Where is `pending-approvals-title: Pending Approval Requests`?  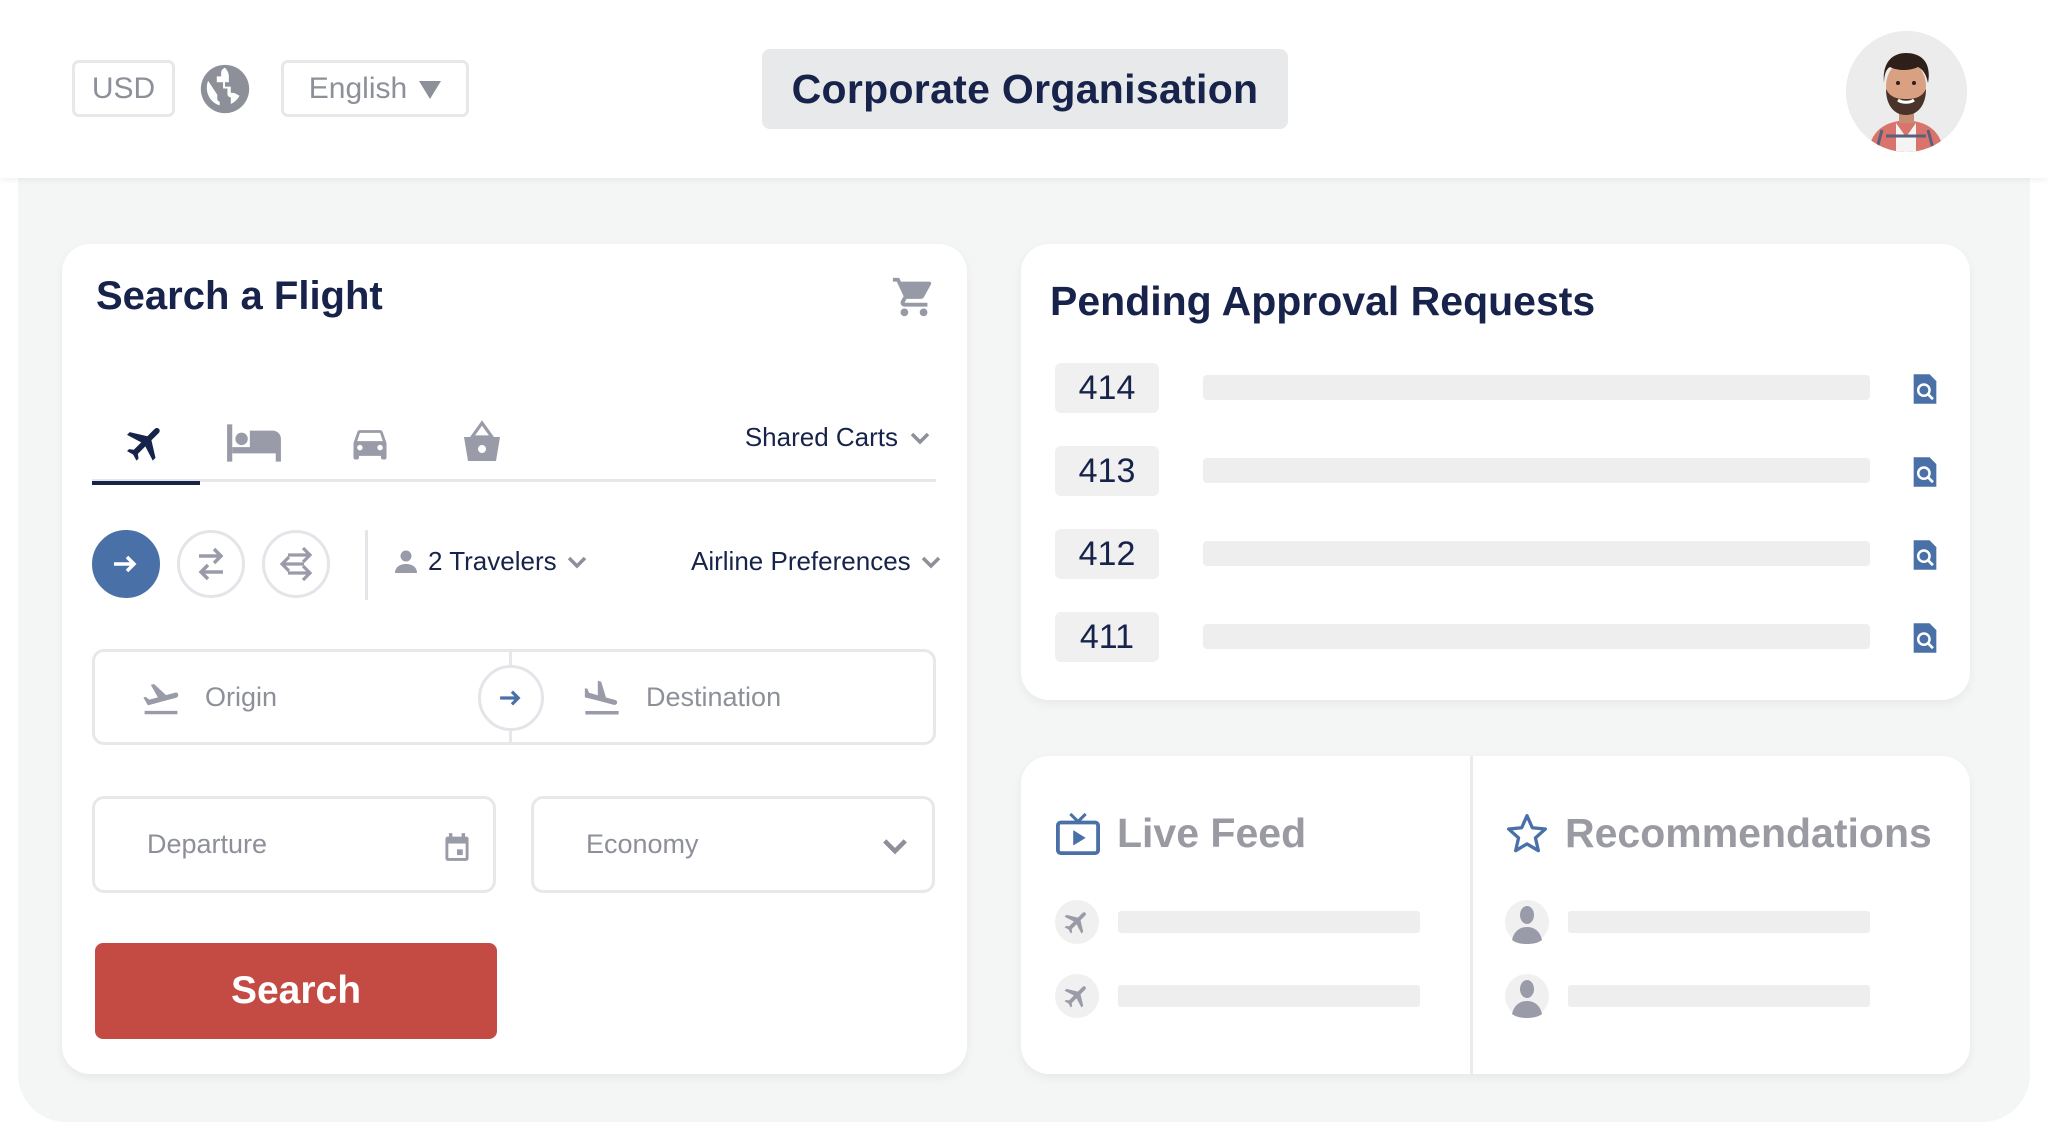 pending-approvals-title: Pending Approval Requests is located at coordinates (1323, 301).